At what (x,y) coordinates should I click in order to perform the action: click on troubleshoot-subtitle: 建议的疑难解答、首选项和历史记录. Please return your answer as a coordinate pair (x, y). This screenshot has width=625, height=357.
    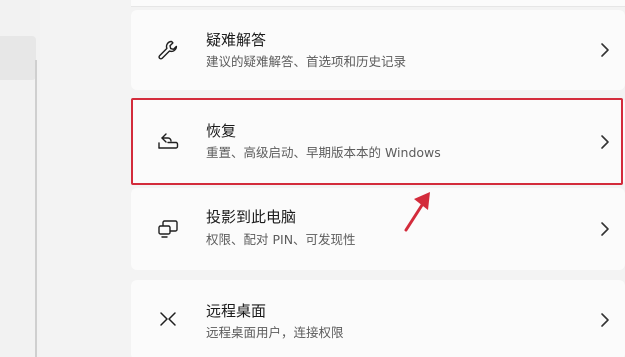
    Looking at the image, I should click on (306, 61).